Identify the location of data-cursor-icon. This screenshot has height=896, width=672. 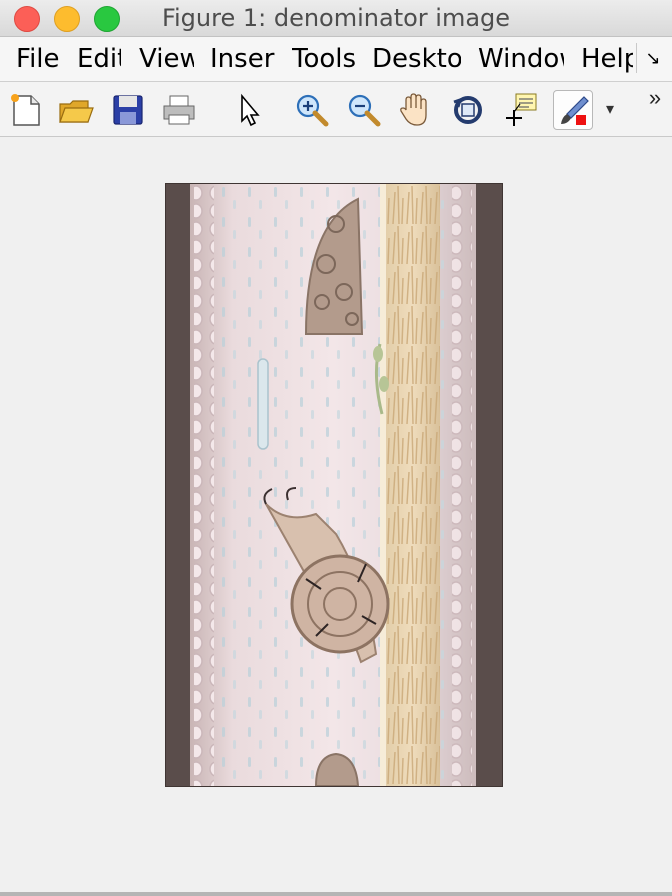
(521, 109).